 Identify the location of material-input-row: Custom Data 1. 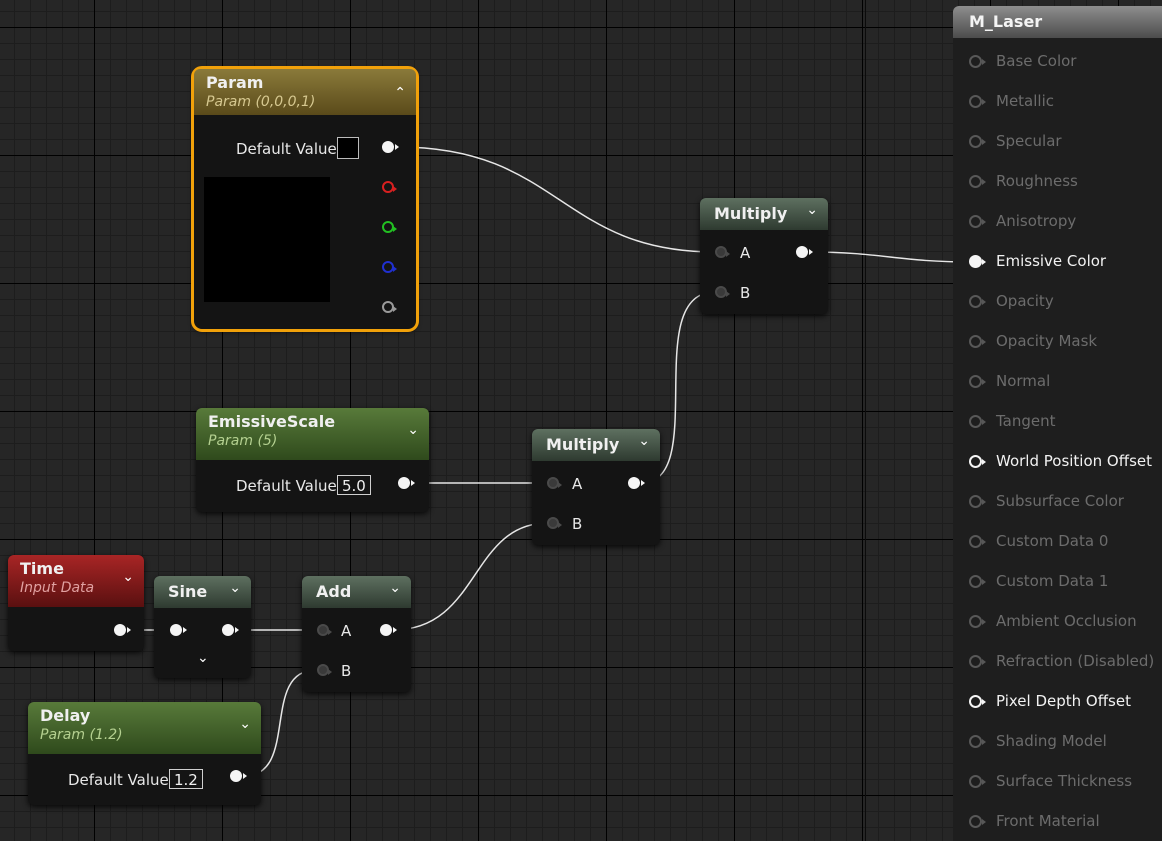
(1057, 581).